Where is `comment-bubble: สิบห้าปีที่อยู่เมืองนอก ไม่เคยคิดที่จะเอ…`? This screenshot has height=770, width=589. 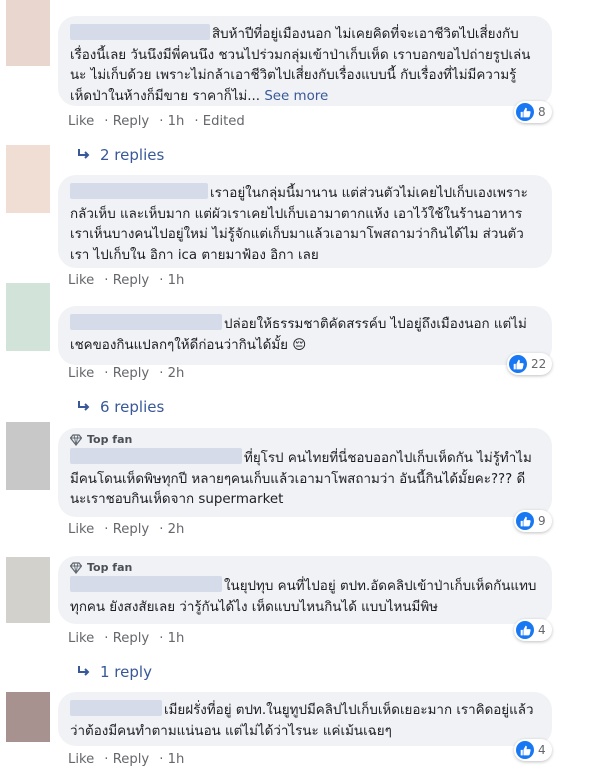
comment-bubble: สิบห้าปีที่อยู่เมืองนอก ไม่เคยคิดที่จะเอ… is located at coordinates (305, 61).